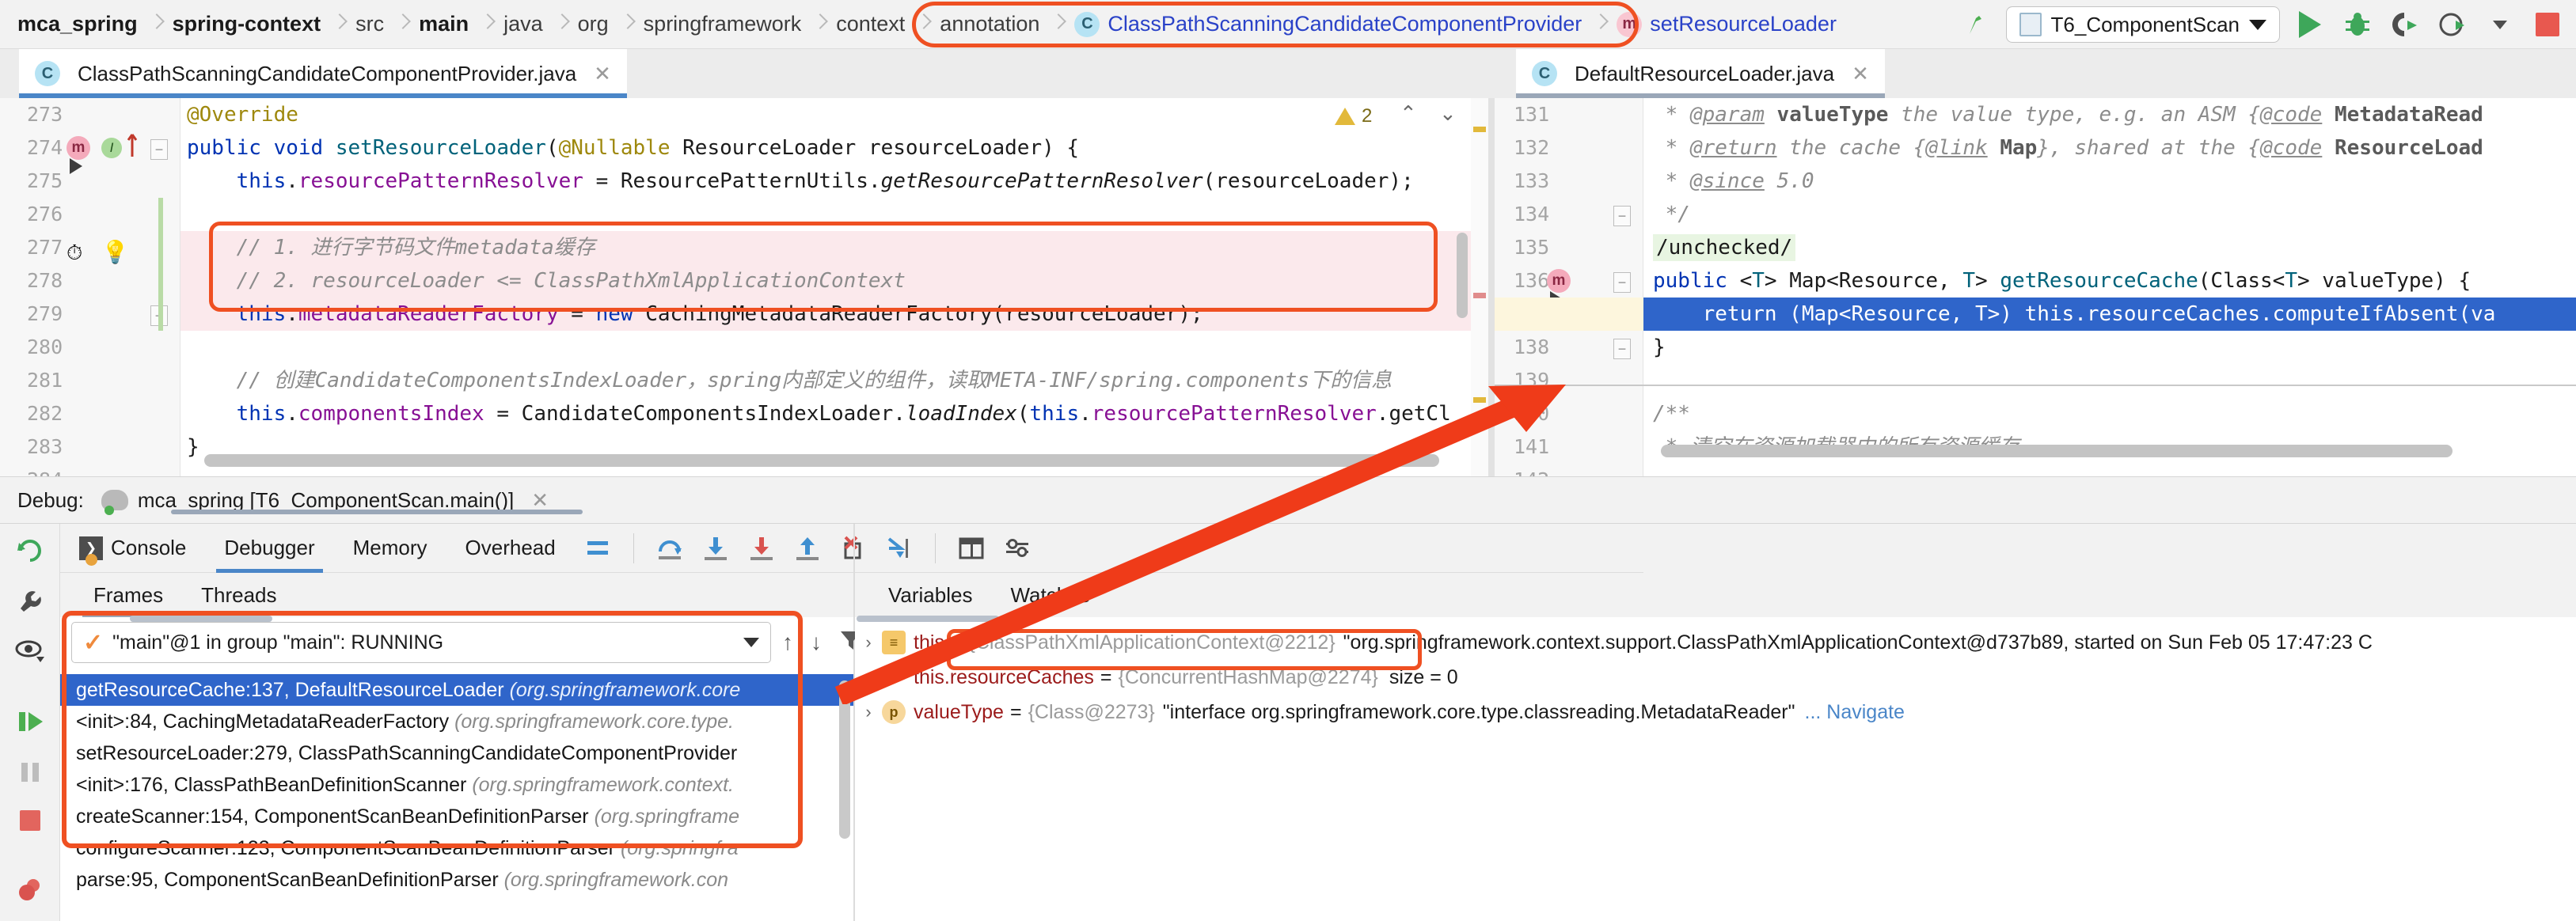  Describe the element at coordinates (511, 548) in the screenshot. I see `tab-overhead: Overhead` at that location.